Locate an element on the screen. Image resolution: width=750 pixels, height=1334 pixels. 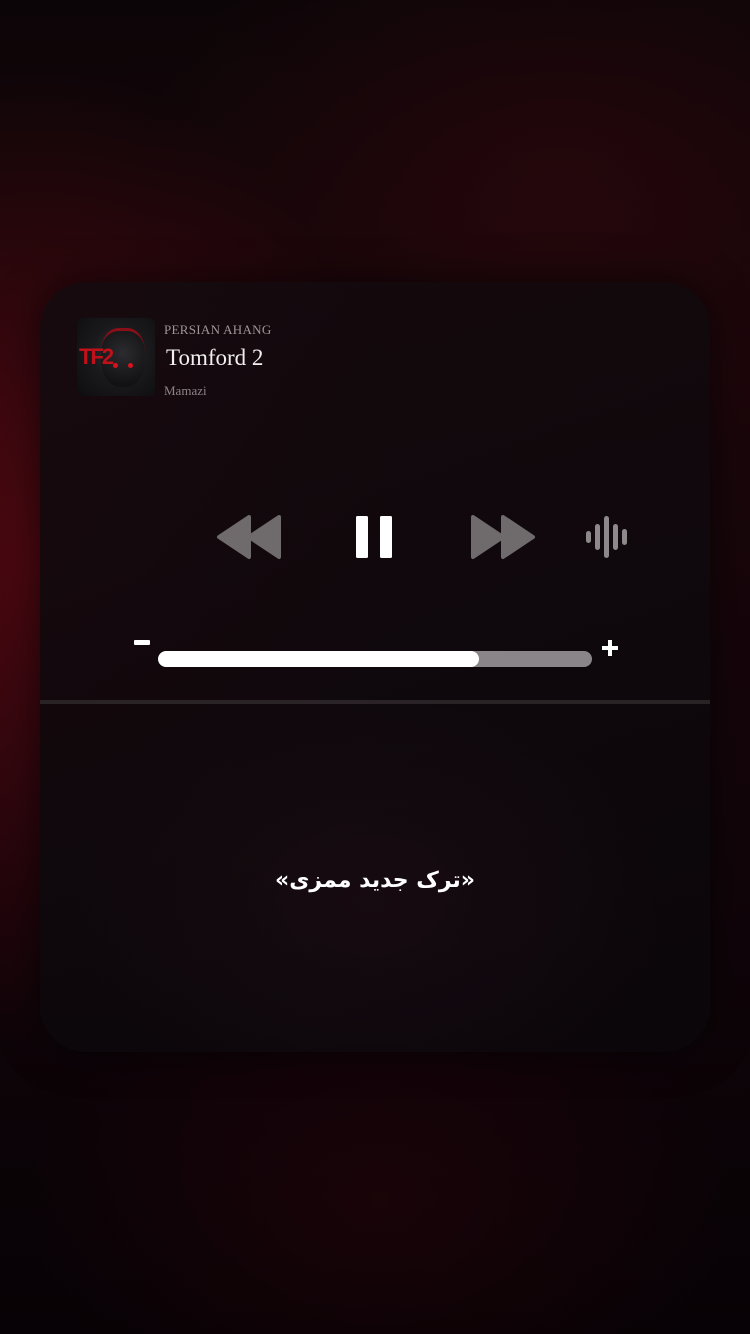
rewind-icon is located at coordinates (249, 537).